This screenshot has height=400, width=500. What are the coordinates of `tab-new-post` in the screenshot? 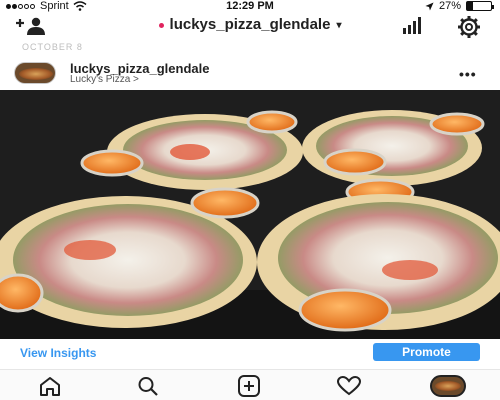 It's located at (249, 386).